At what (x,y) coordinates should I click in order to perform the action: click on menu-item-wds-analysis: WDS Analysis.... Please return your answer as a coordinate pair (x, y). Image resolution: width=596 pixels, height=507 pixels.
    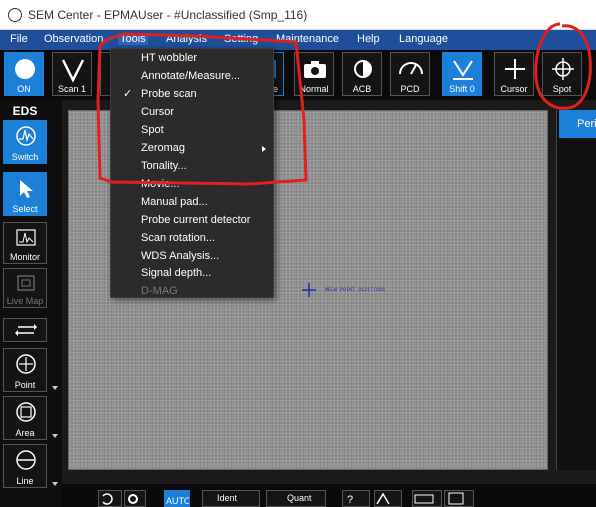
    Looking at the image, I should click on (192, 257).